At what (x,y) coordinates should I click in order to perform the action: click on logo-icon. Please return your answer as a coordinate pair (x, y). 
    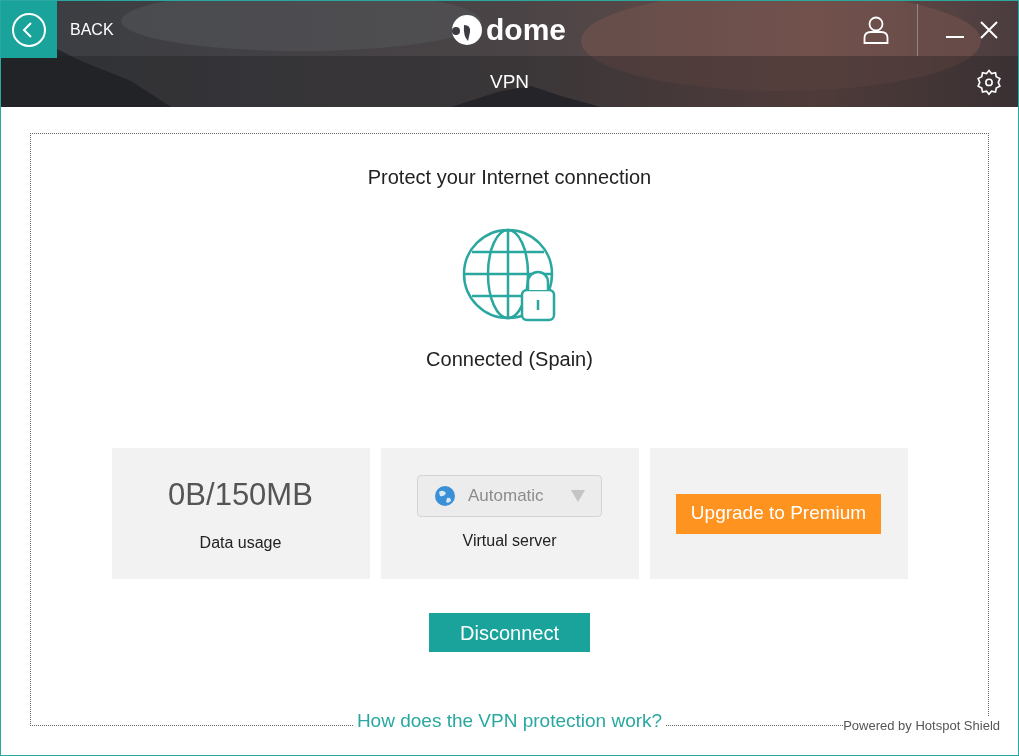
    Looking at the image, I should click on (466, 29).